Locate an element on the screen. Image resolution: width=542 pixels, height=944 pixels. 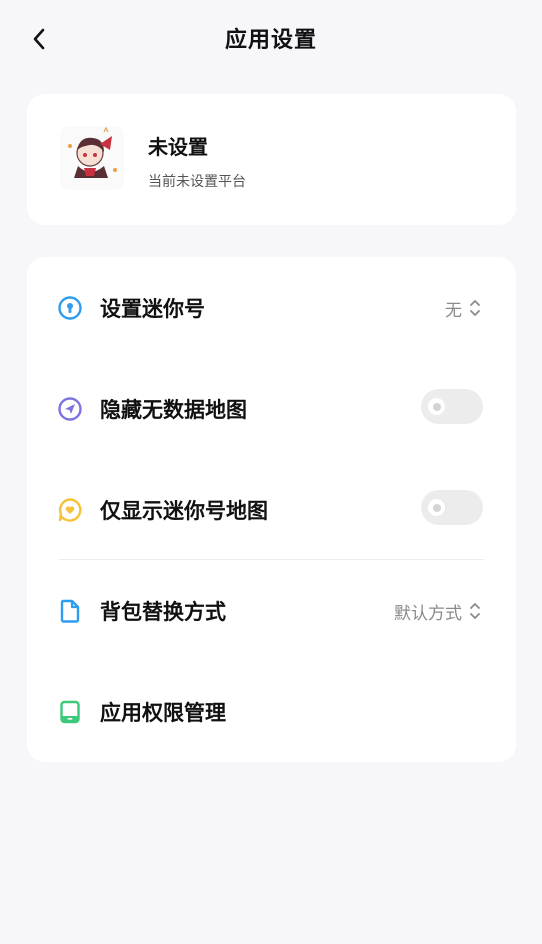
setting-label: 应用权限管理 is located at coordinates (163, 713).